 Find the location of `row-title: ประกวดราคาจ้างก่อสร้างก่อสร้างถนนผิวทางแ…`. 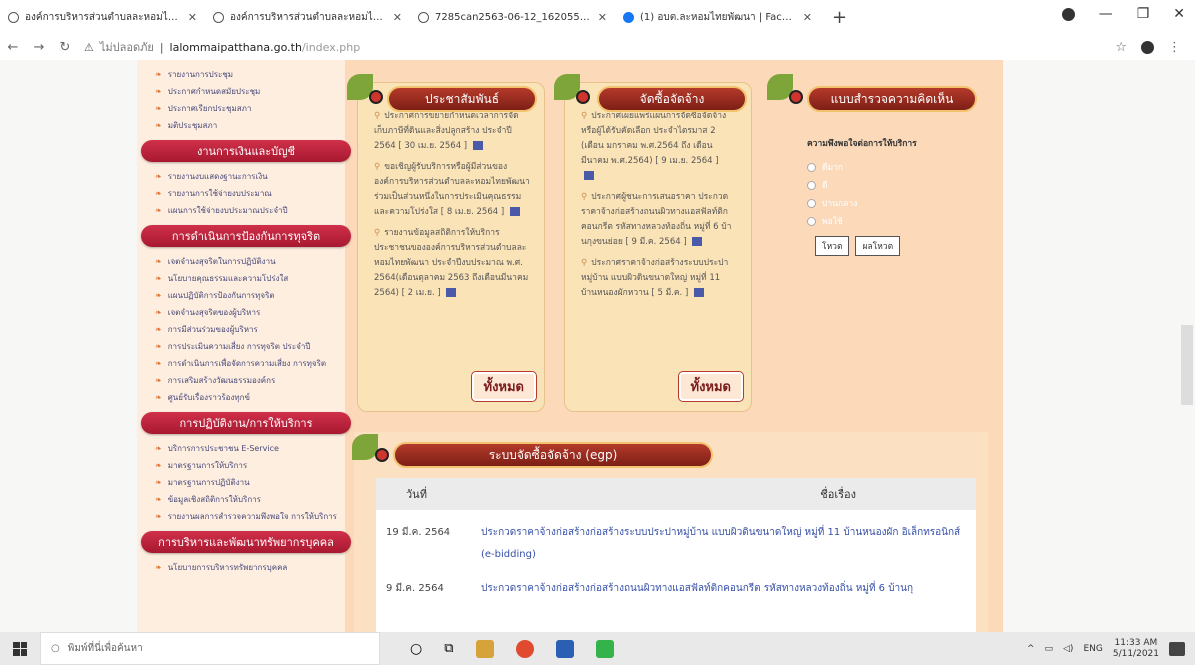

row-title: ประกวดราคาจ้างก่อสร้างก่อสร้างถนนผิวทางแ… is located at coordinates (697, 589).